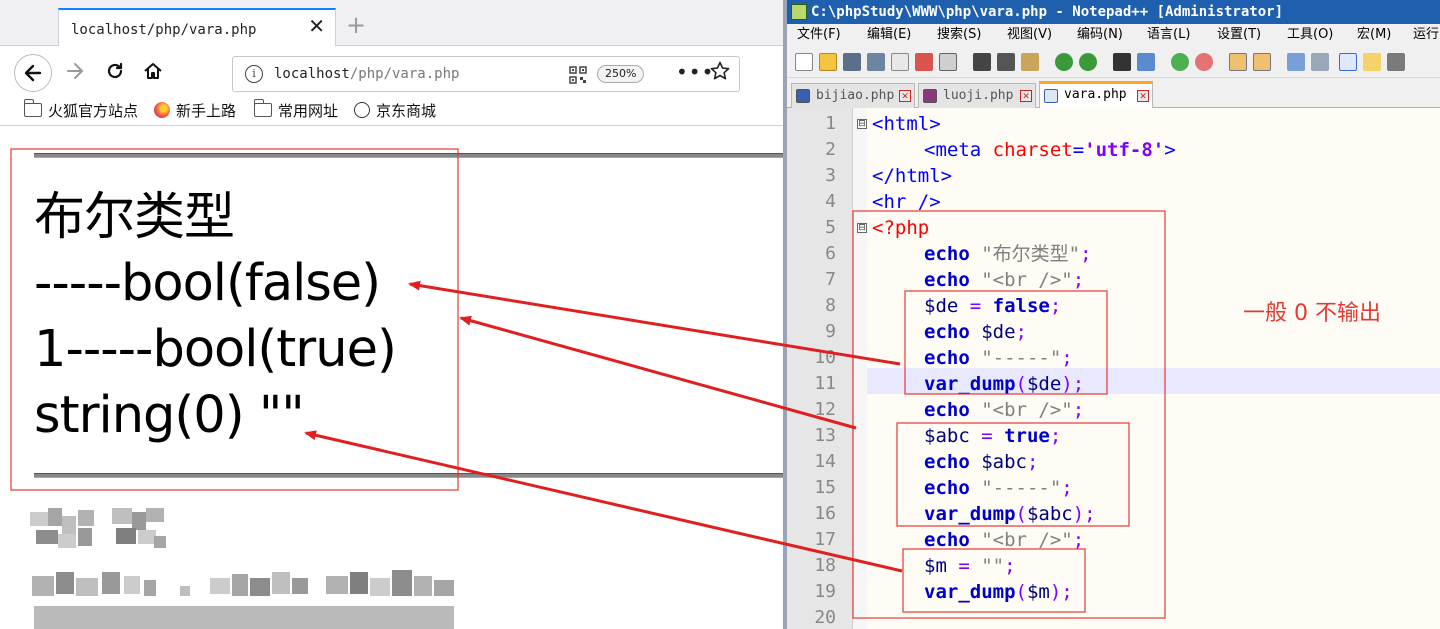  I want to click on file-tab-vara: vara.php ✕, so click(1096, 95).